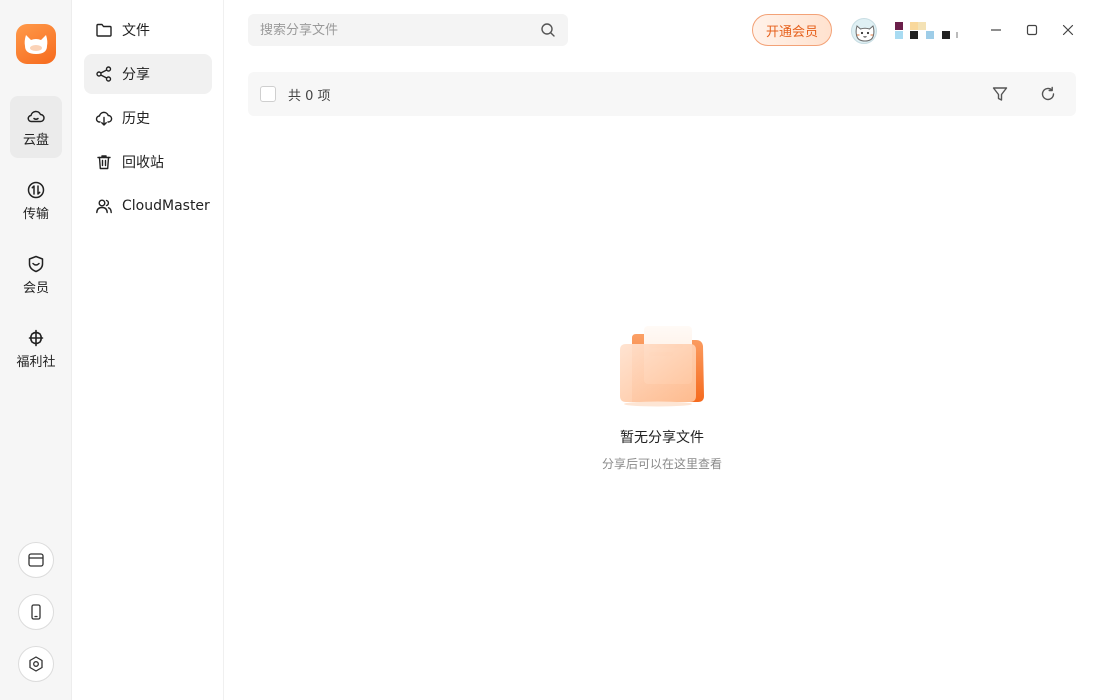 The width and height of the screenshot is (1100, 700). What do you see at coordinates (548, 30) in the screenshot?
I see `search-icon` at bounding box center [548, 30].